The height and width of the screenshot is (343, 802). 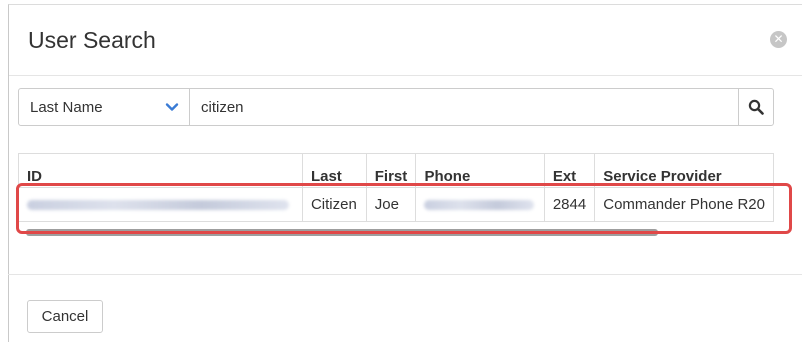 I want to click on search-field-select: Last Name, so click(x=104, y=107).